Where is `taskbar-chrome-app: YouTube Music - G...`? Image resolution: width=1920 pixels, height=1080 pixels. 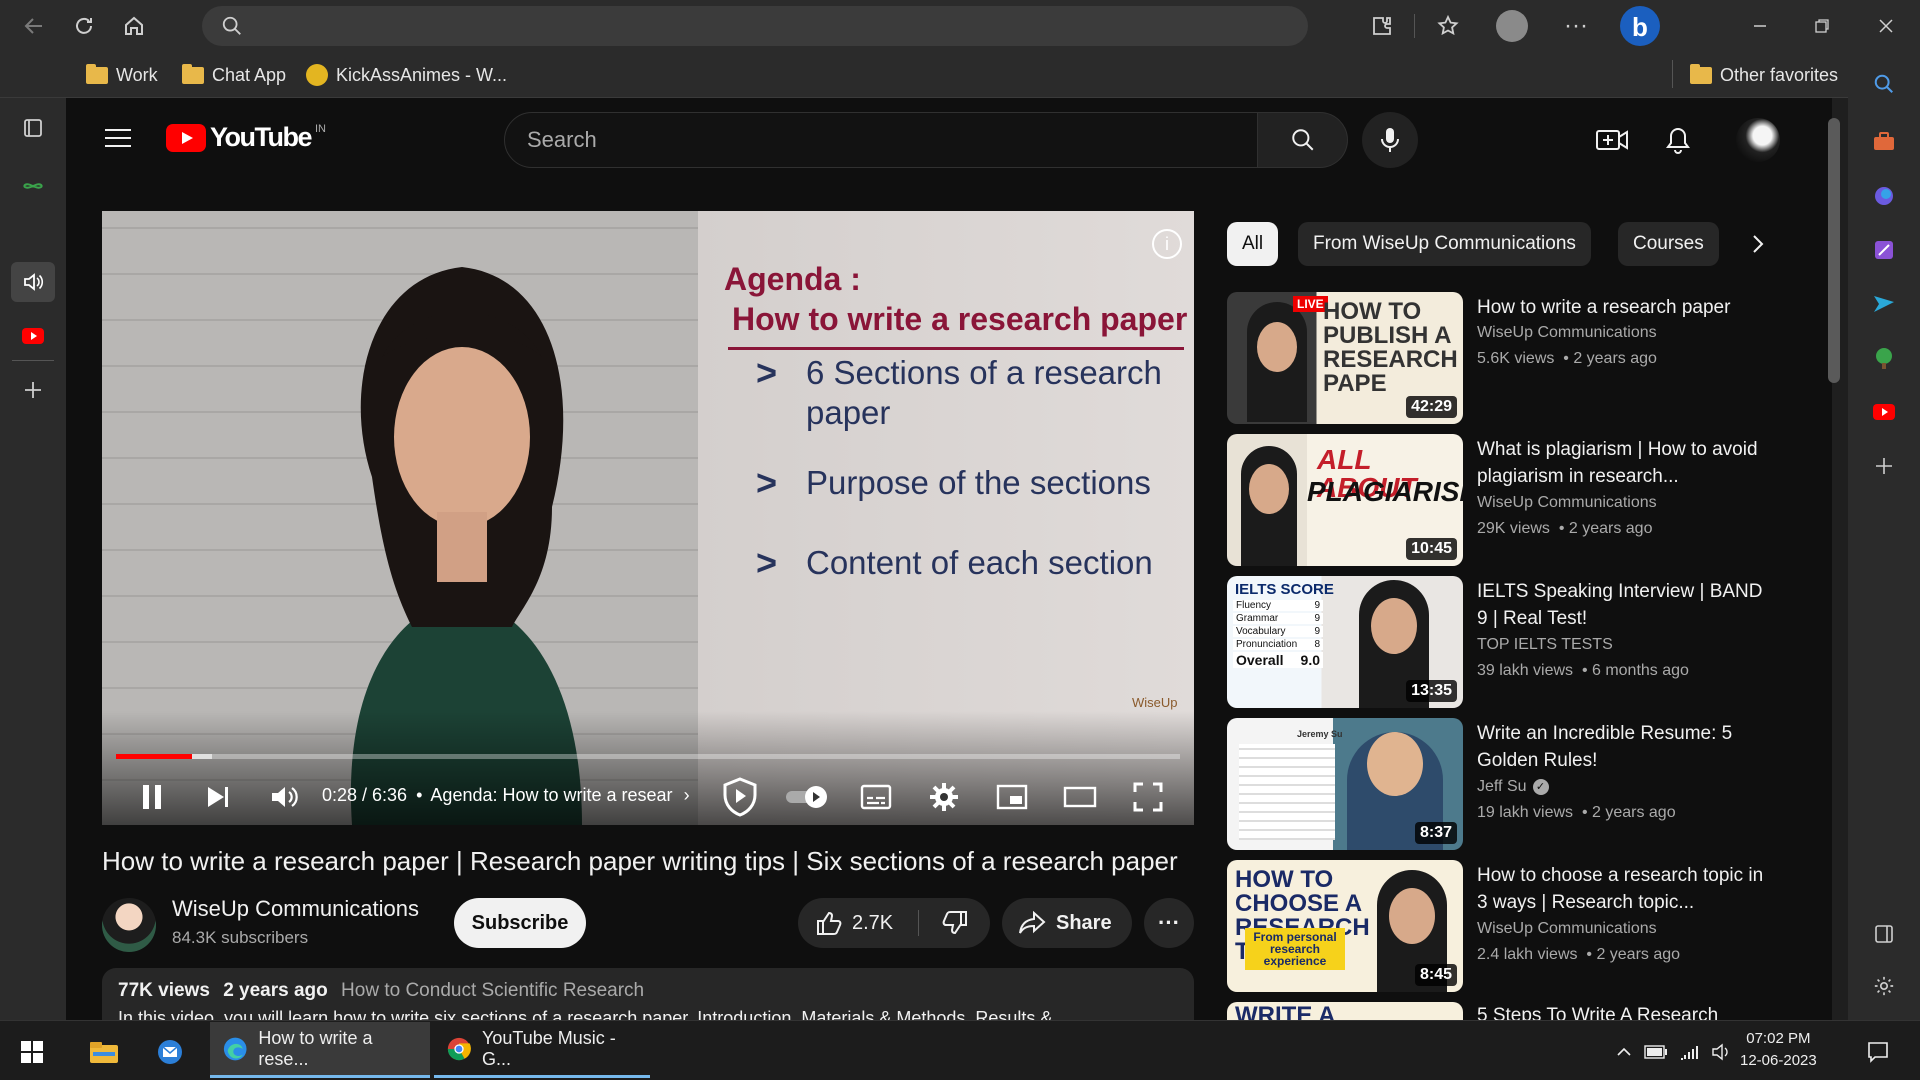
taskbar-chrome-app: YouTube Music - G... is located at coordinates (542, 1050).